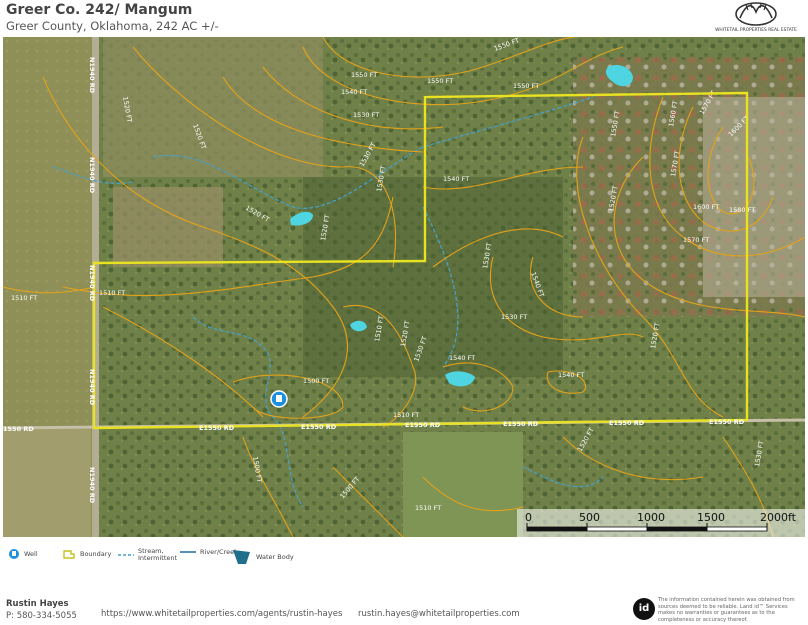 The width and height of the screenshot is (808, 625). Describe the element at coordinates (126, 555) in the screenshot. I see `stream-icon` at that location.